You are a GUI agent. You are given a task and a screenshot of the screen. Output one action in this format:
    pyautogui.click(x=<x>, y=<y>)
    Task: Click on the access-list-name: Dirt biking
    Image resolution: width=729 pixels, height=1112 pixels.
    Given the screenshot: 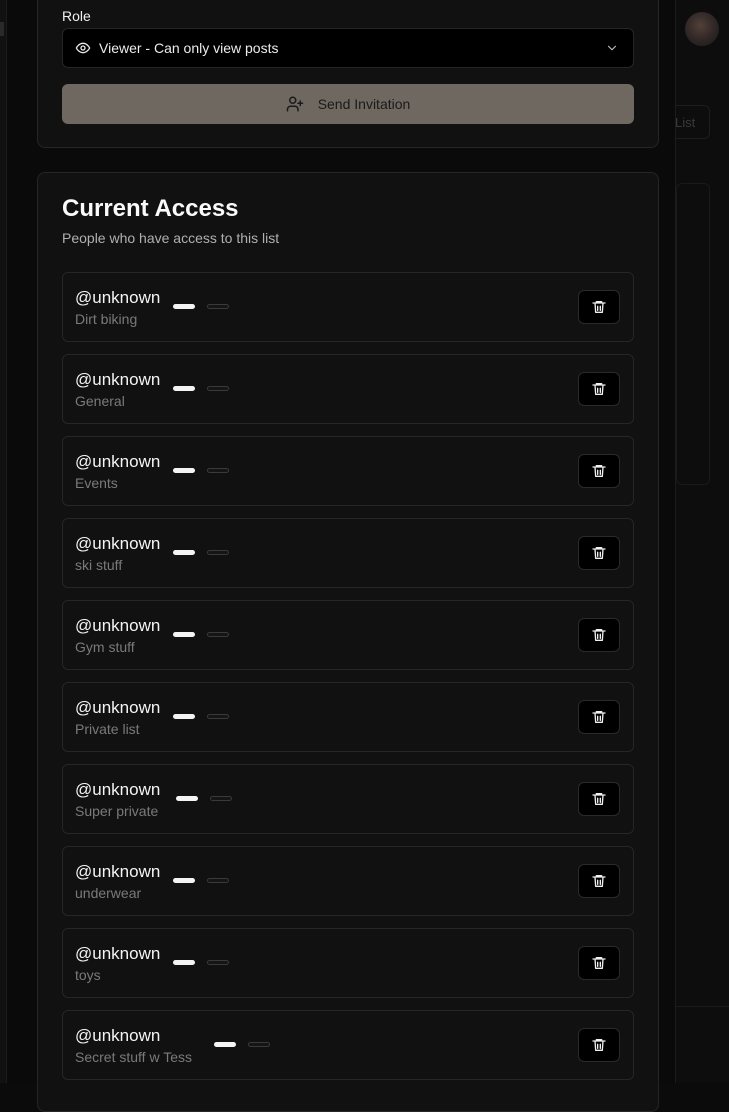 What is the action you would take?
    pyautogui.click(x=106, y=319)
    